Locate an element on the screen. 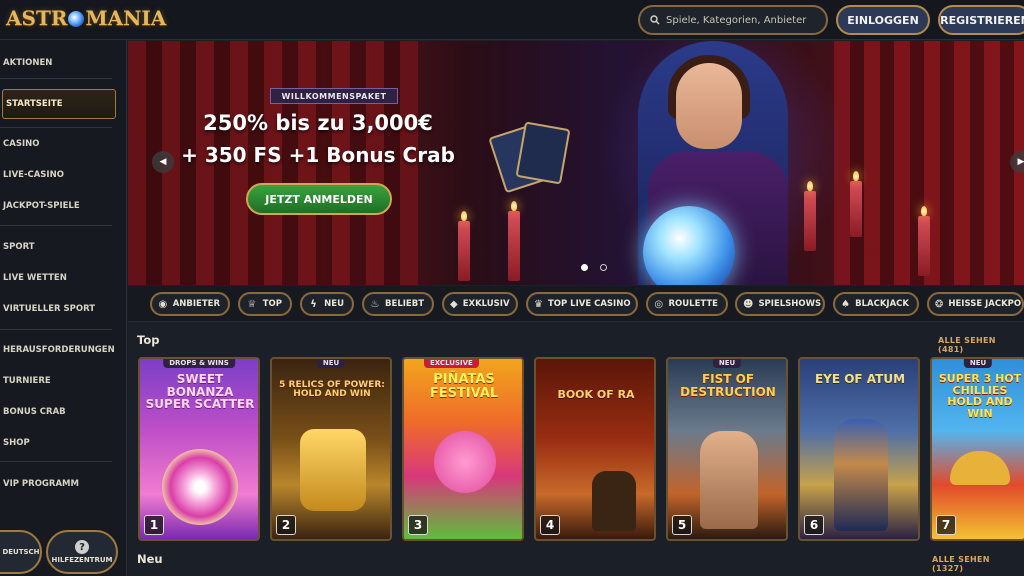 The height and width of the screenshot is (576, 1024). category-beliebt: ♨ BELIEBT is located at coordinates (398, 304).